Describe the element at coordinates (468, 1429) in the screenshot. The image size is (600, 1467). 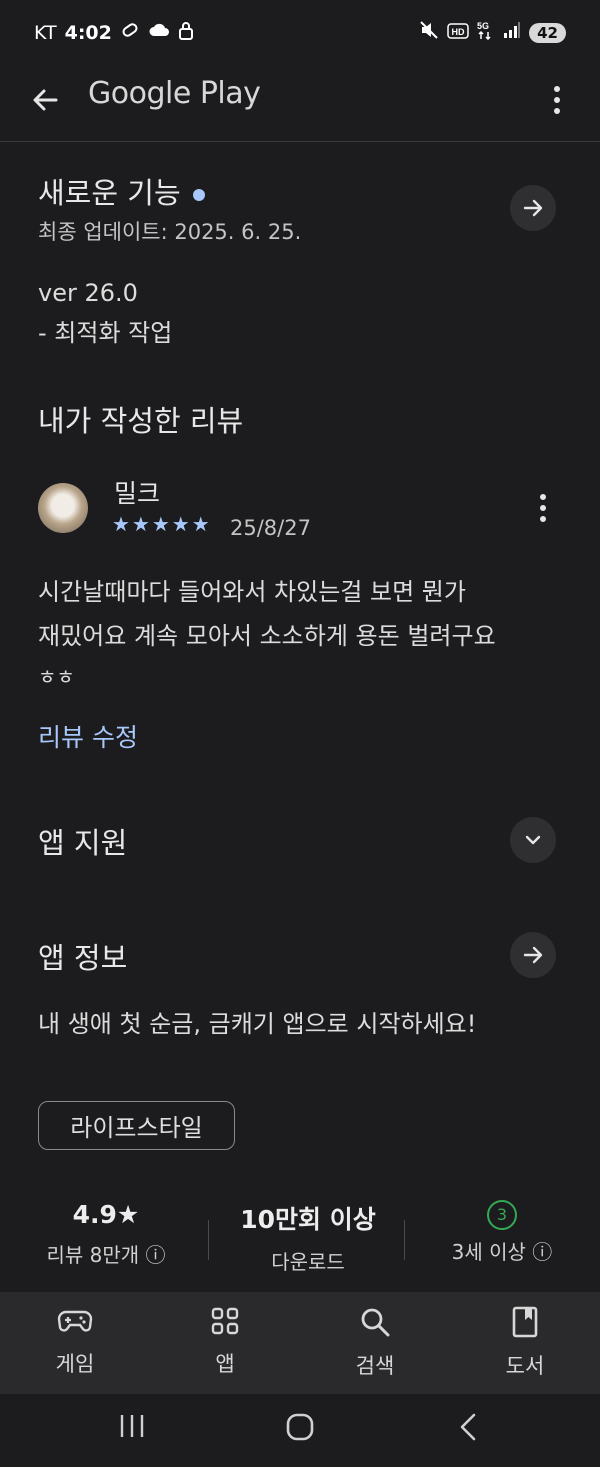
I see `back-nav-icon` at that location.